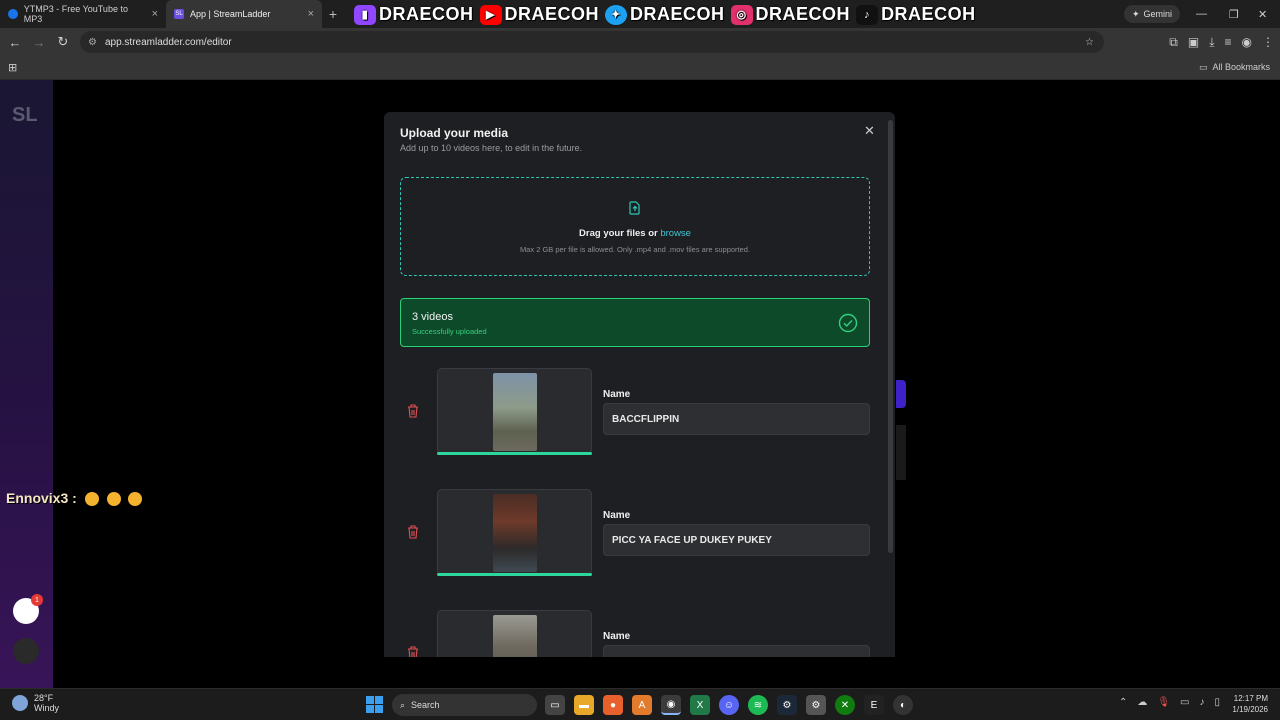  I want to click on user-avatar, so click(26, 651).